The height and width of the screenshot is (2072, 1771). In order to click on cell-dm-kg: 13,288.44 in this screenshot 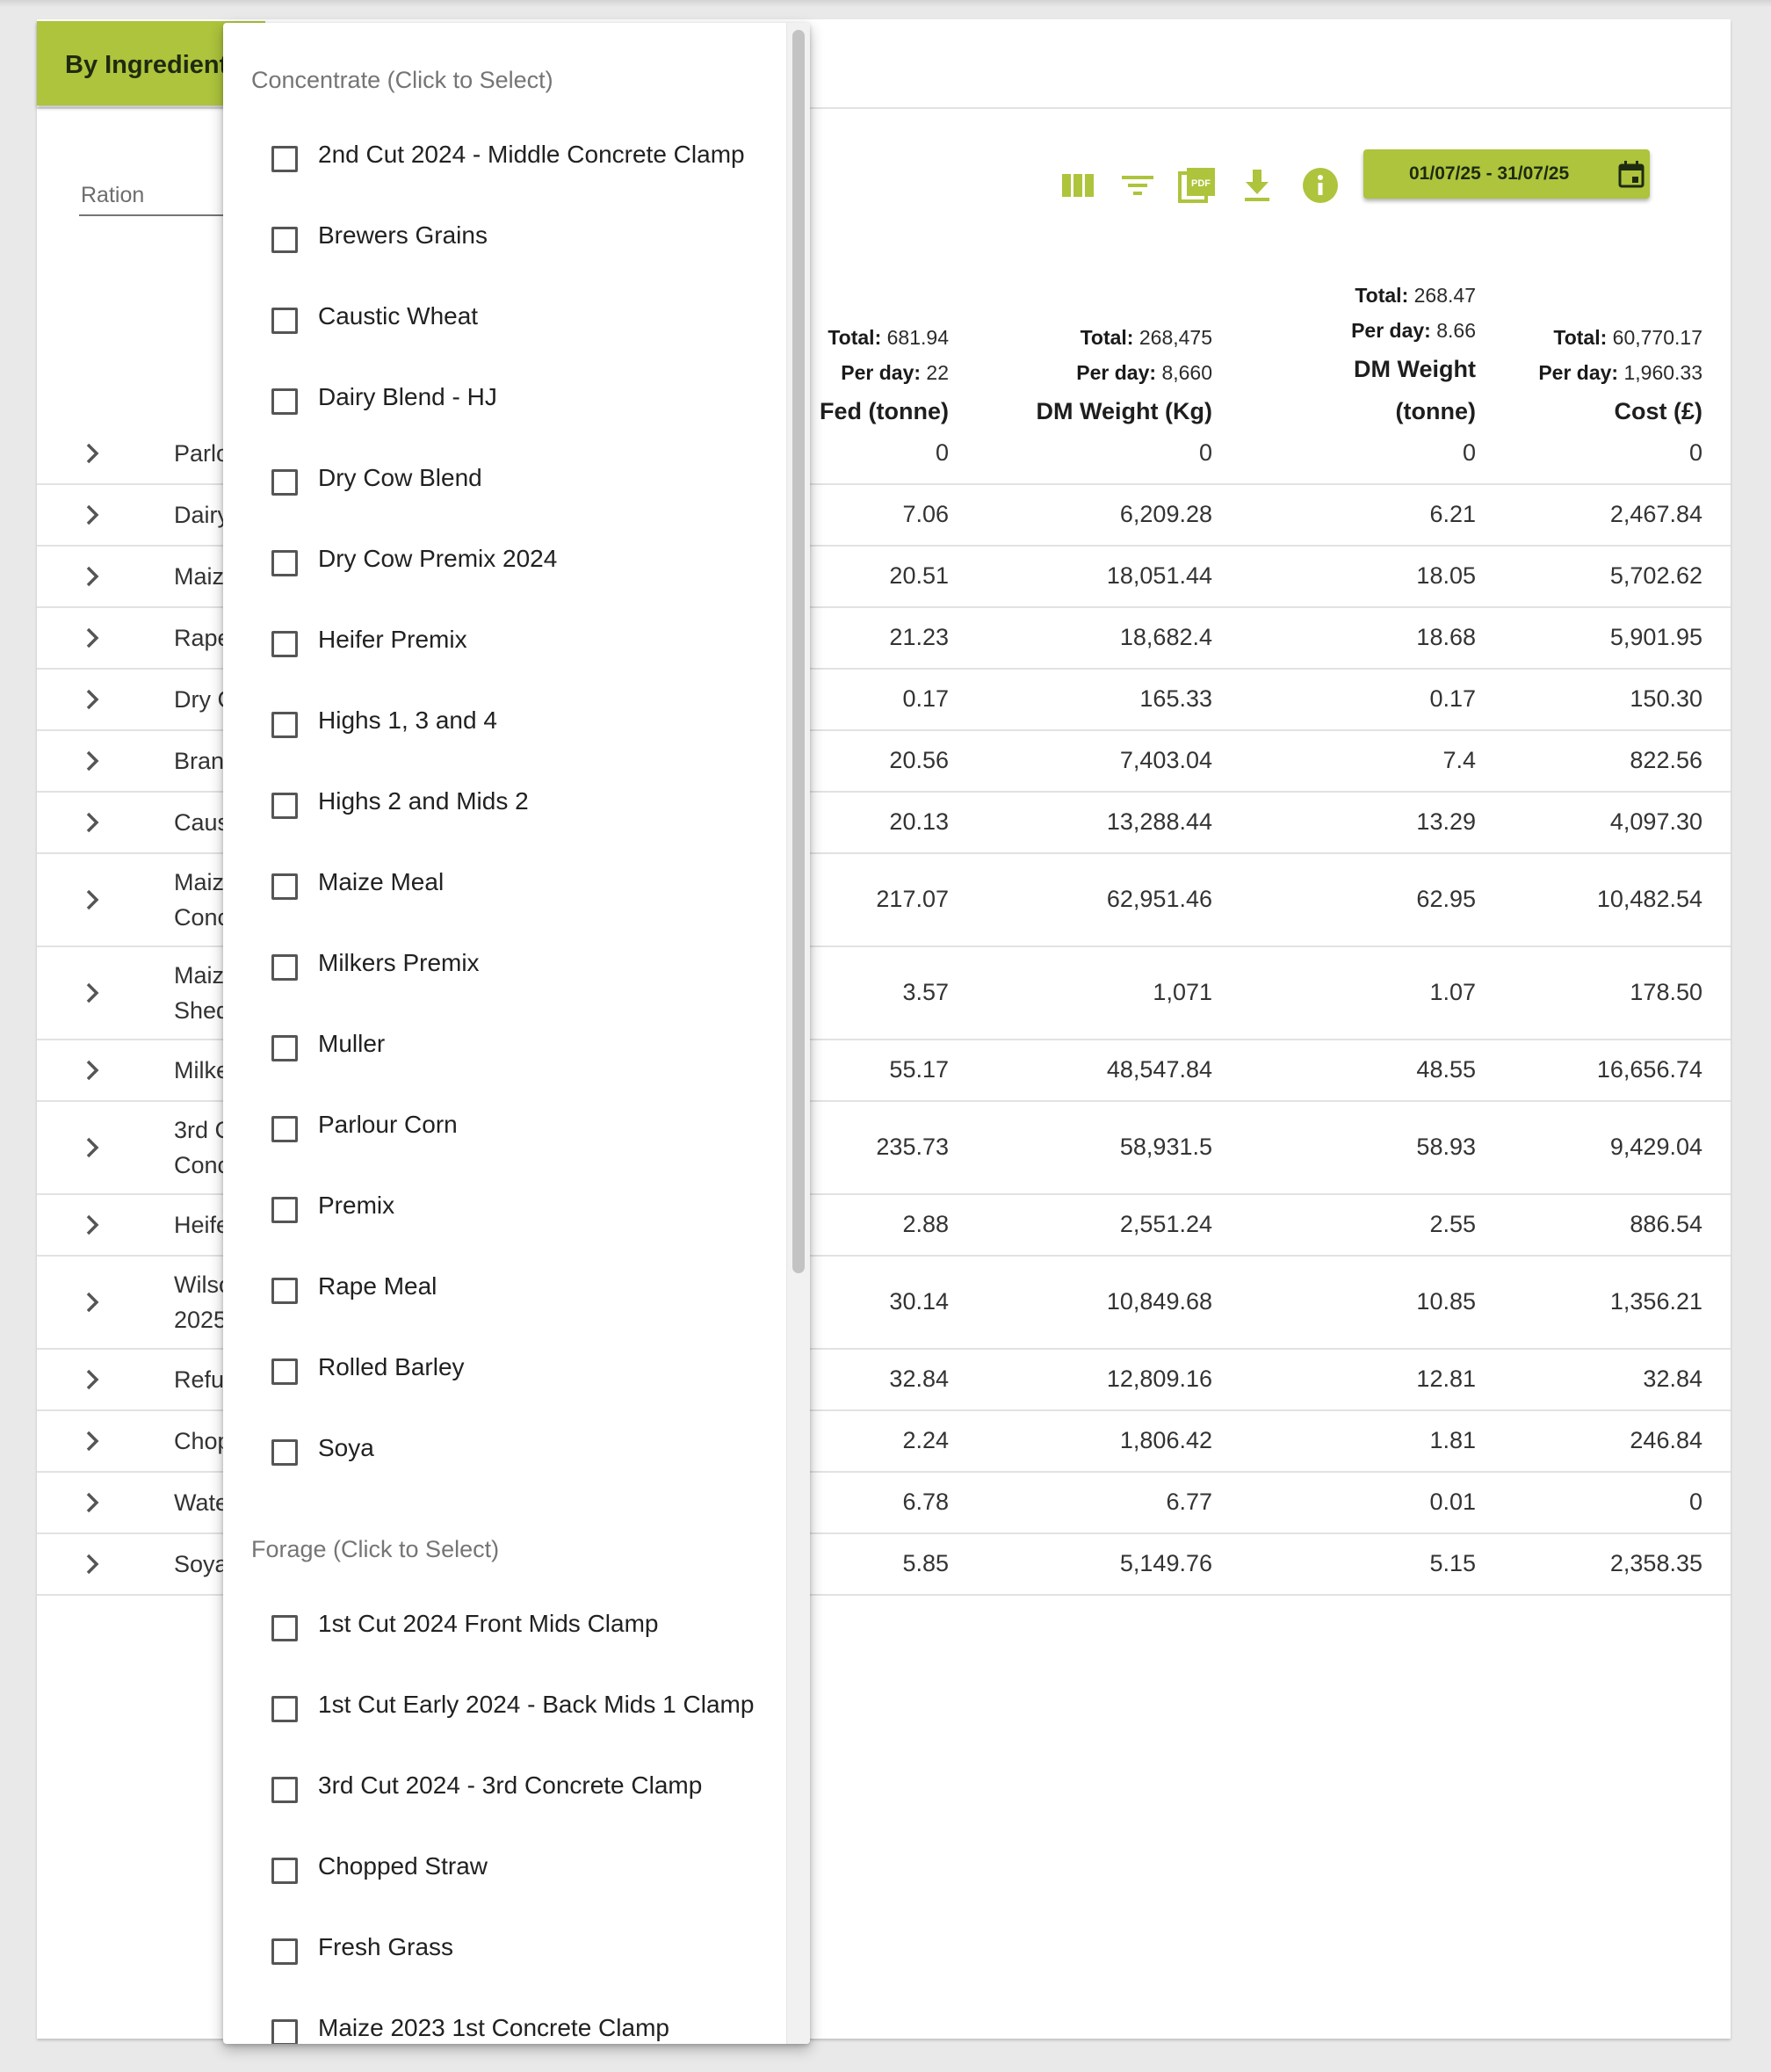, I will do `click(1159, 821)`.